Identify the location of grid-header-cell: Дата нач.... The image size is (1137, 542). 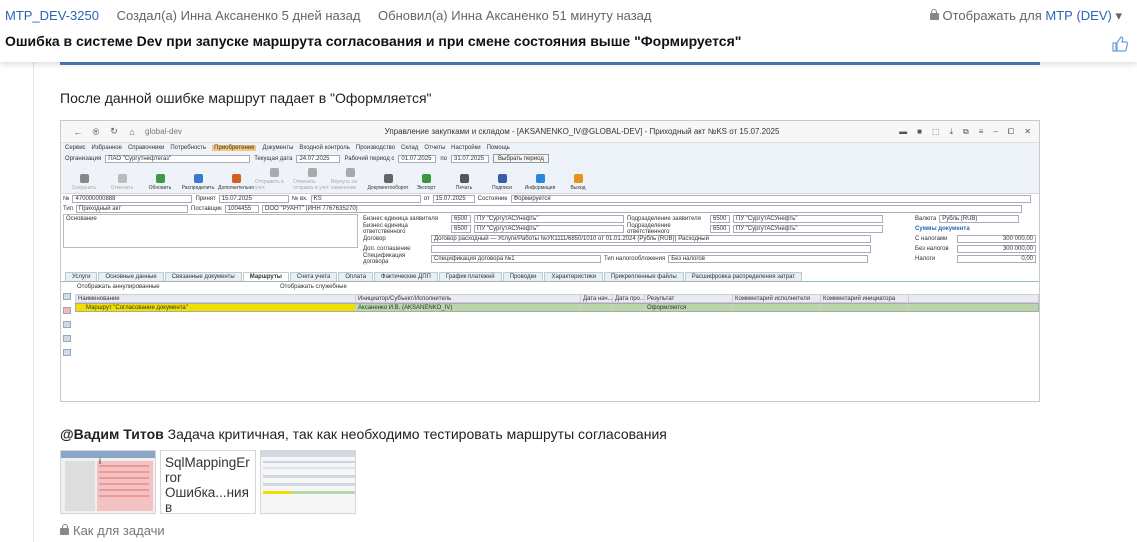
(598, 298).